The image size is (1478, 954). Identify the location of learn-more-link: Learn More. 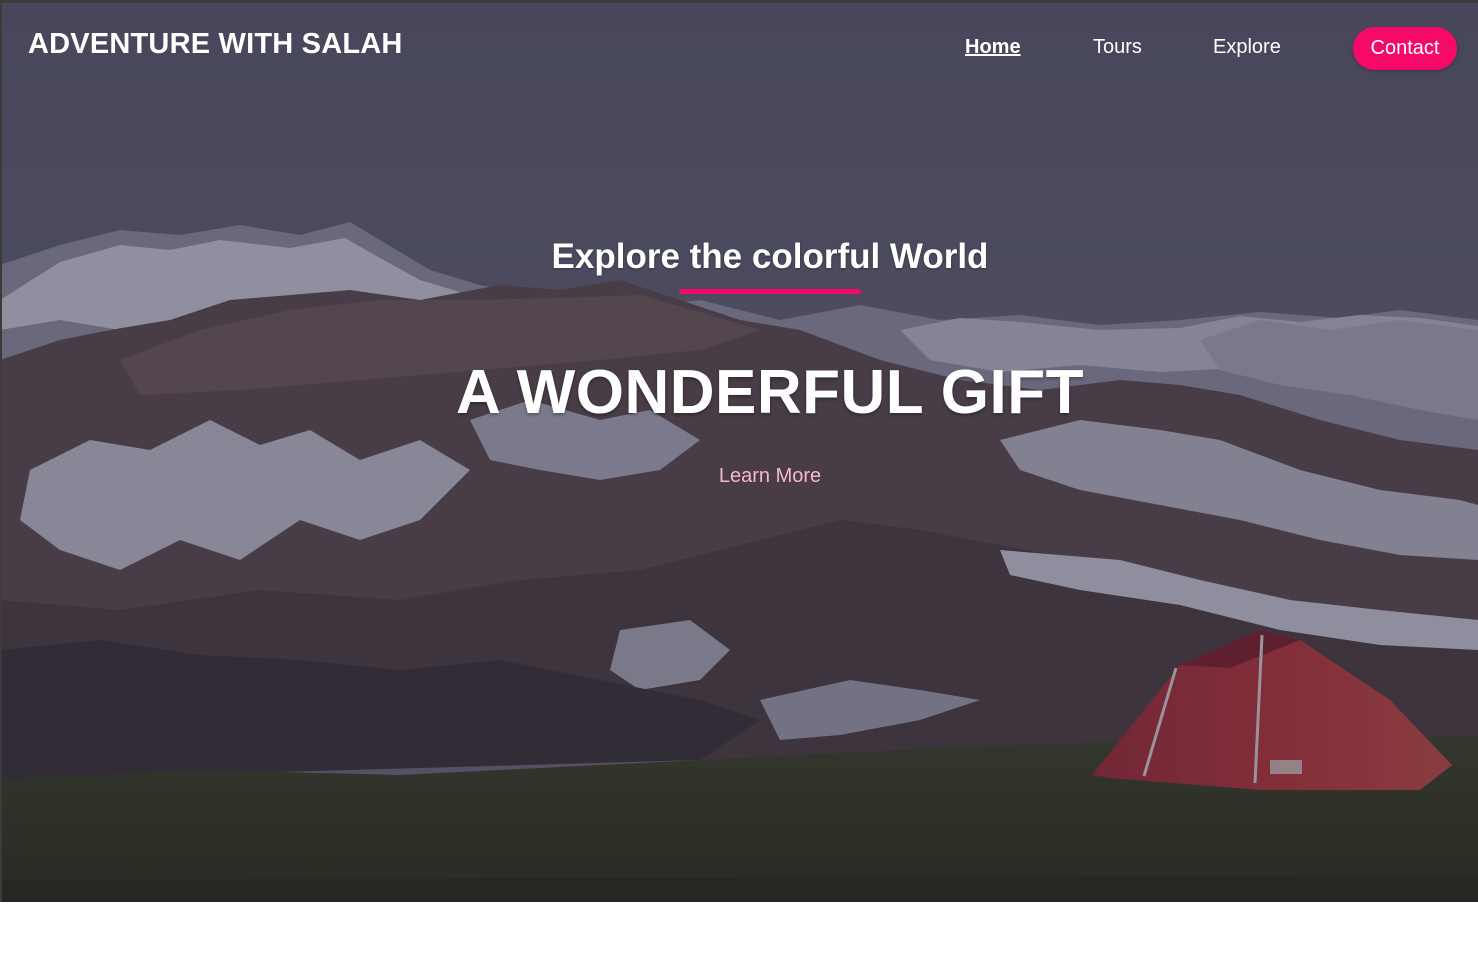
(739, 476).